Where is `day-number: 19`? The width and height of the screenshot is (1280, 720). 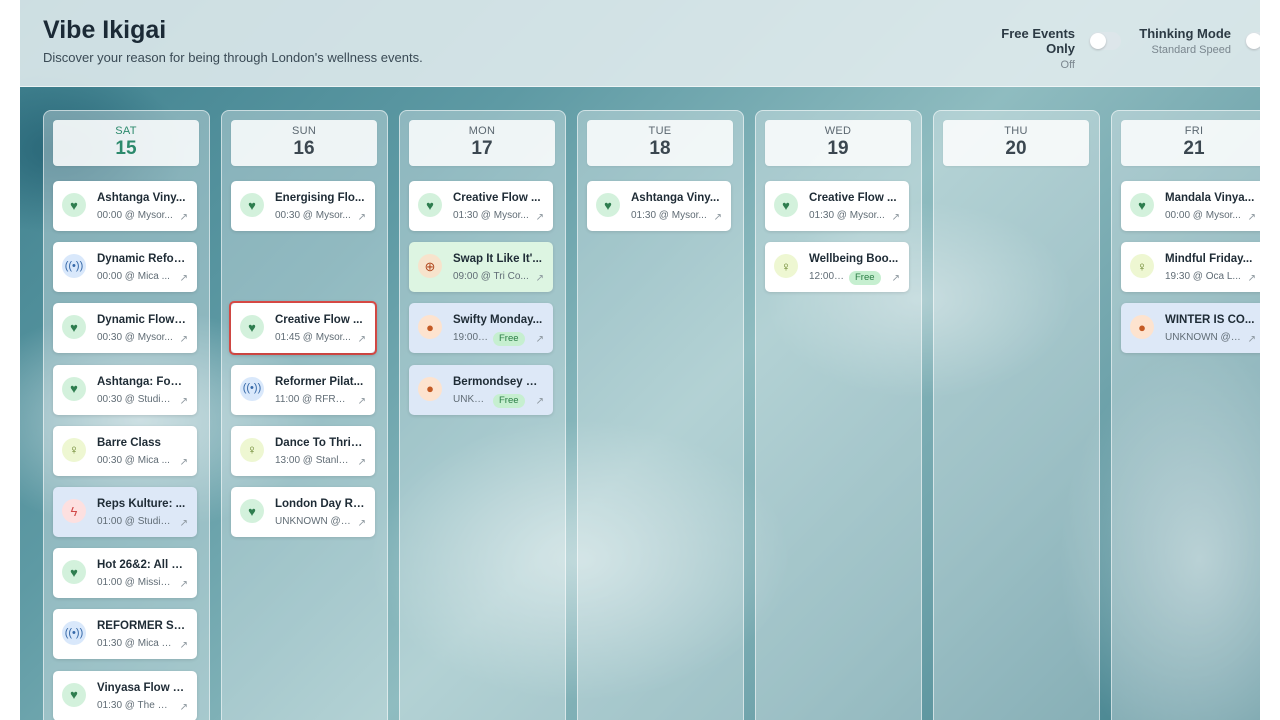
day-number: 19 is located at coordinates (838, 148).